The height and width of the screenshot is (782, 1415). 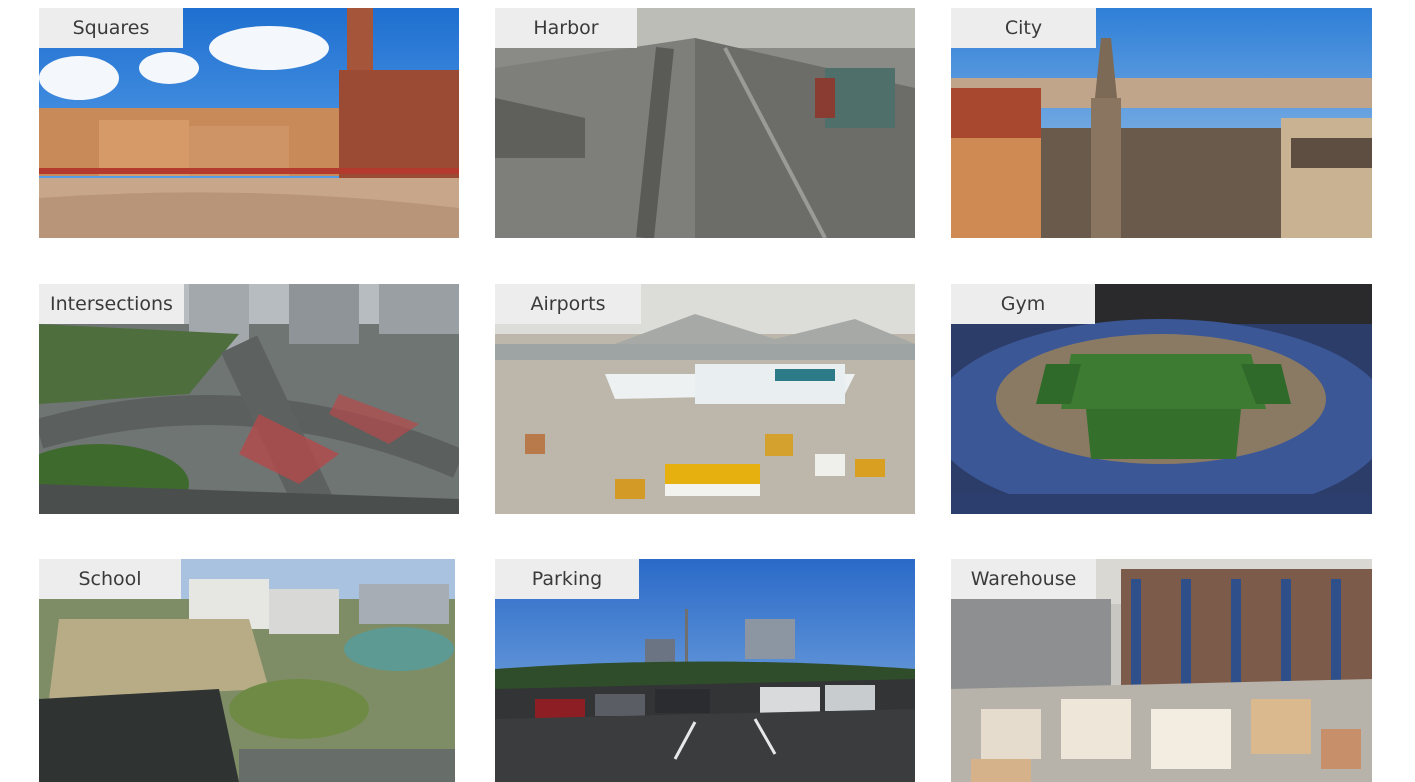 What do you see at coordinates (111, 304) in the screenshot?
I see `tile-label-intersections: Intersections` at bounding box center [111, 304].